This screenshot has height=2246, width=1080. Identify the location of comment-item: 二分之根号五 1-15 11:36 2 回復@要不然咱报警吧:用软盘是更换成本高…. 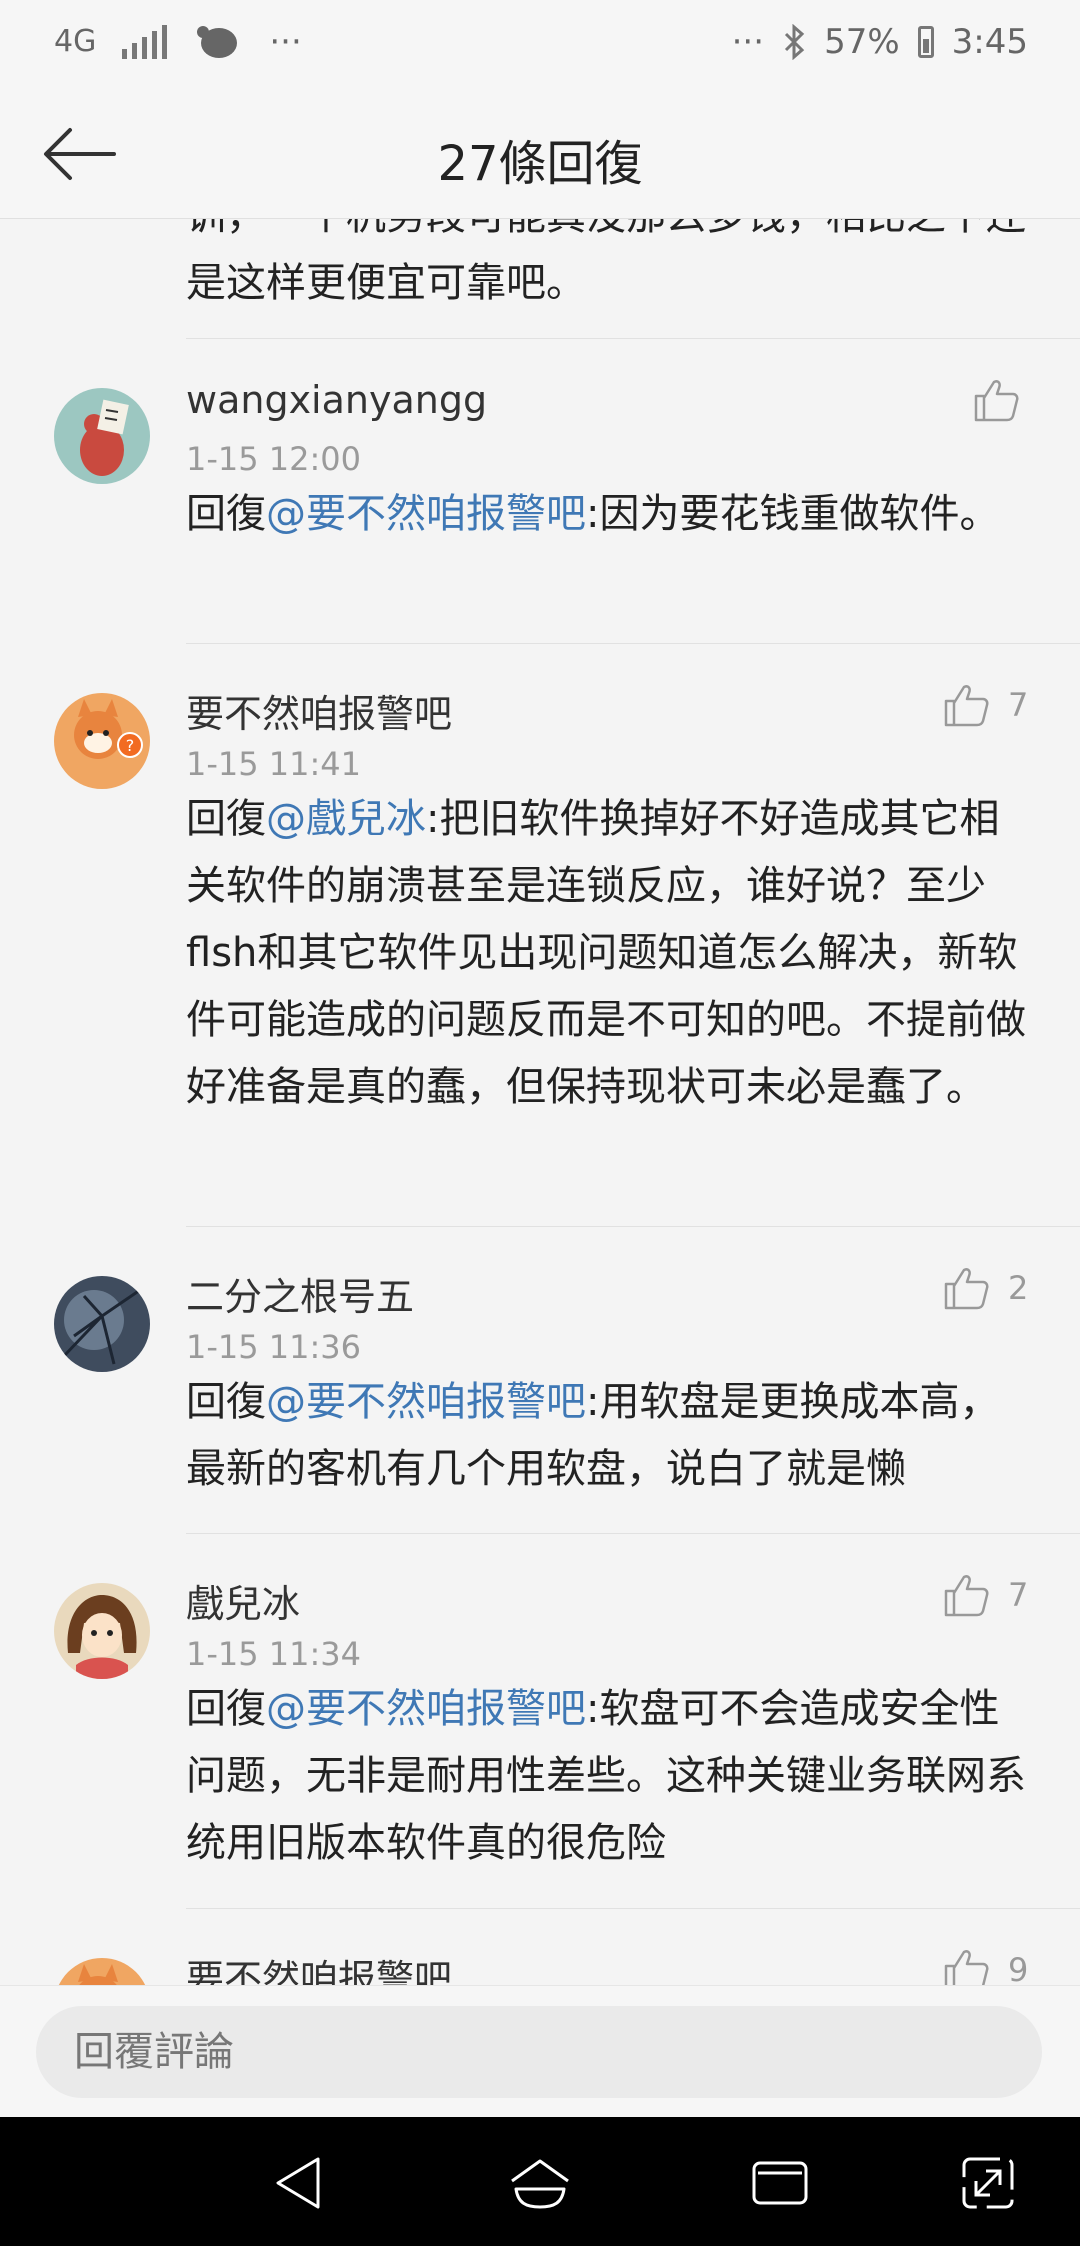
(540, 1379).